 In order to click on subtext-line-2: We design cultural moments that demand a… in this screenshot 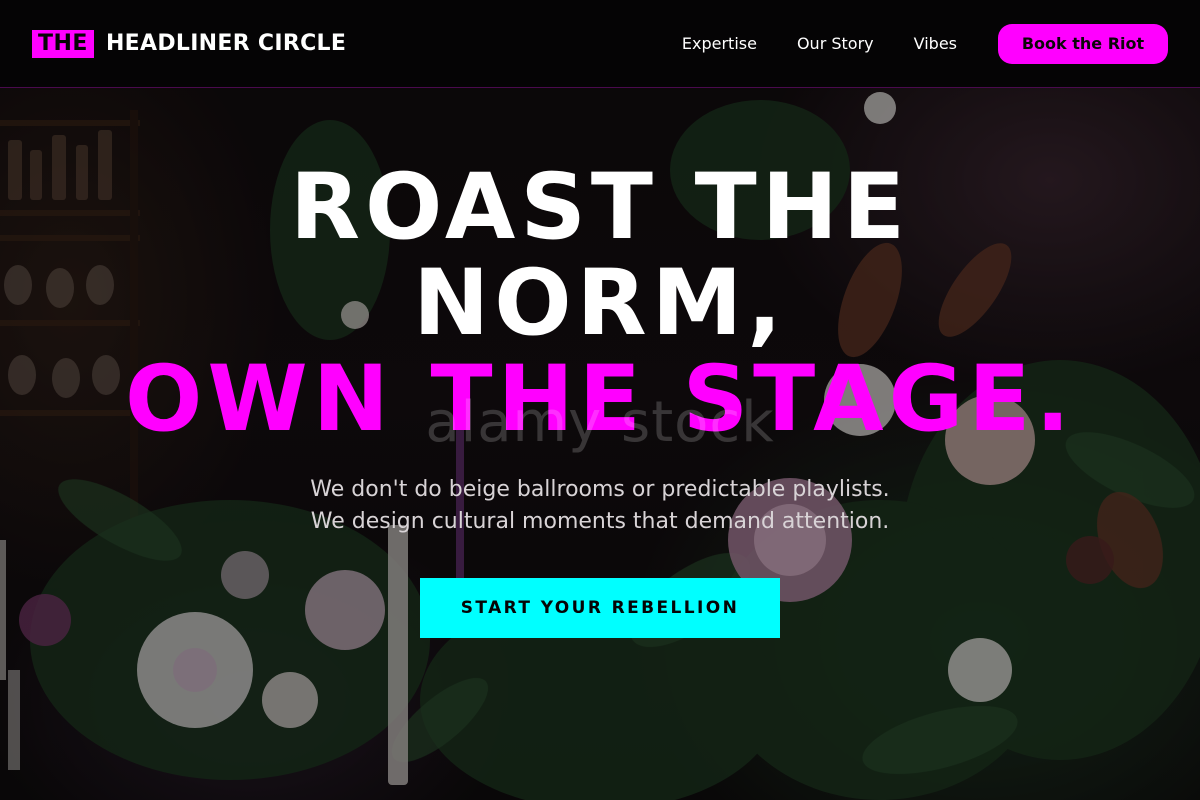, I will do `click(600, 521)`.